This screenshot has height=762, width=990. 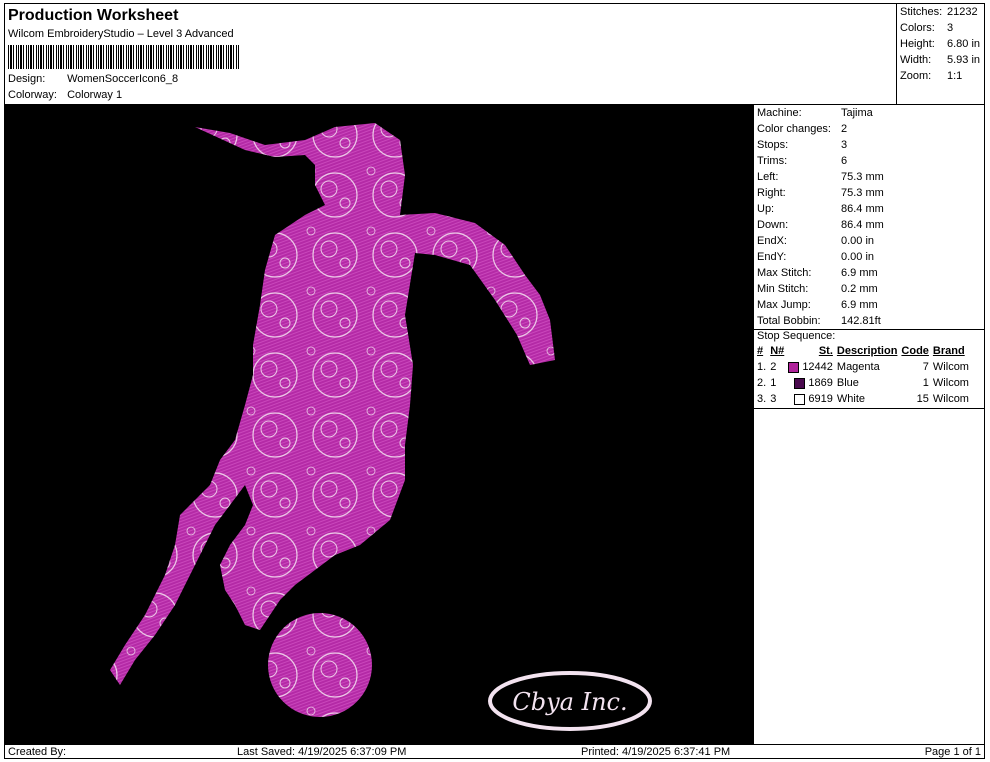 What do you see at coordinates (940, 60) in the screenshot?
I see `stat-row: Width: 5.93 in` at bounding box center [940, 60].